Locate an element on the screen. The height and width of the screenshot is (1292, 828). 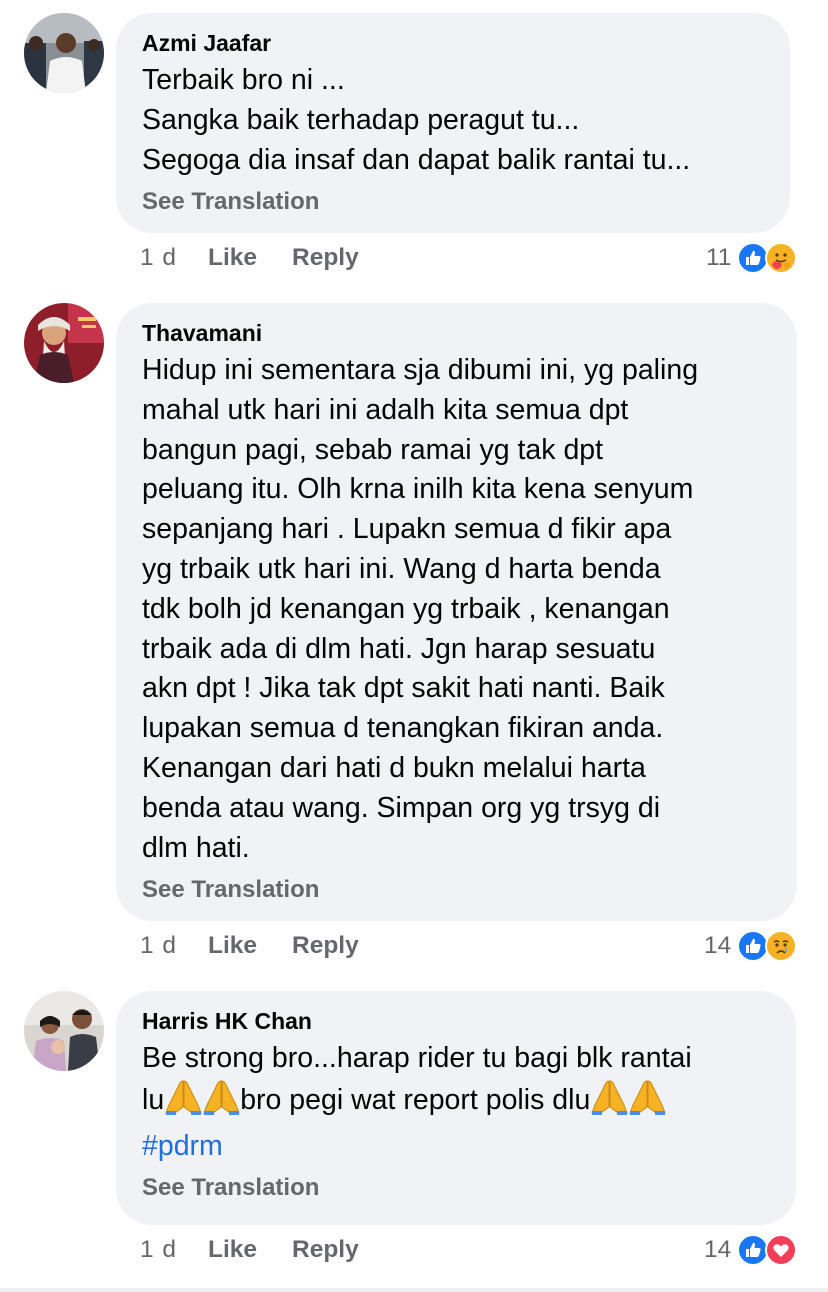
comment-line: lu is located at coordinates (153, 1099).